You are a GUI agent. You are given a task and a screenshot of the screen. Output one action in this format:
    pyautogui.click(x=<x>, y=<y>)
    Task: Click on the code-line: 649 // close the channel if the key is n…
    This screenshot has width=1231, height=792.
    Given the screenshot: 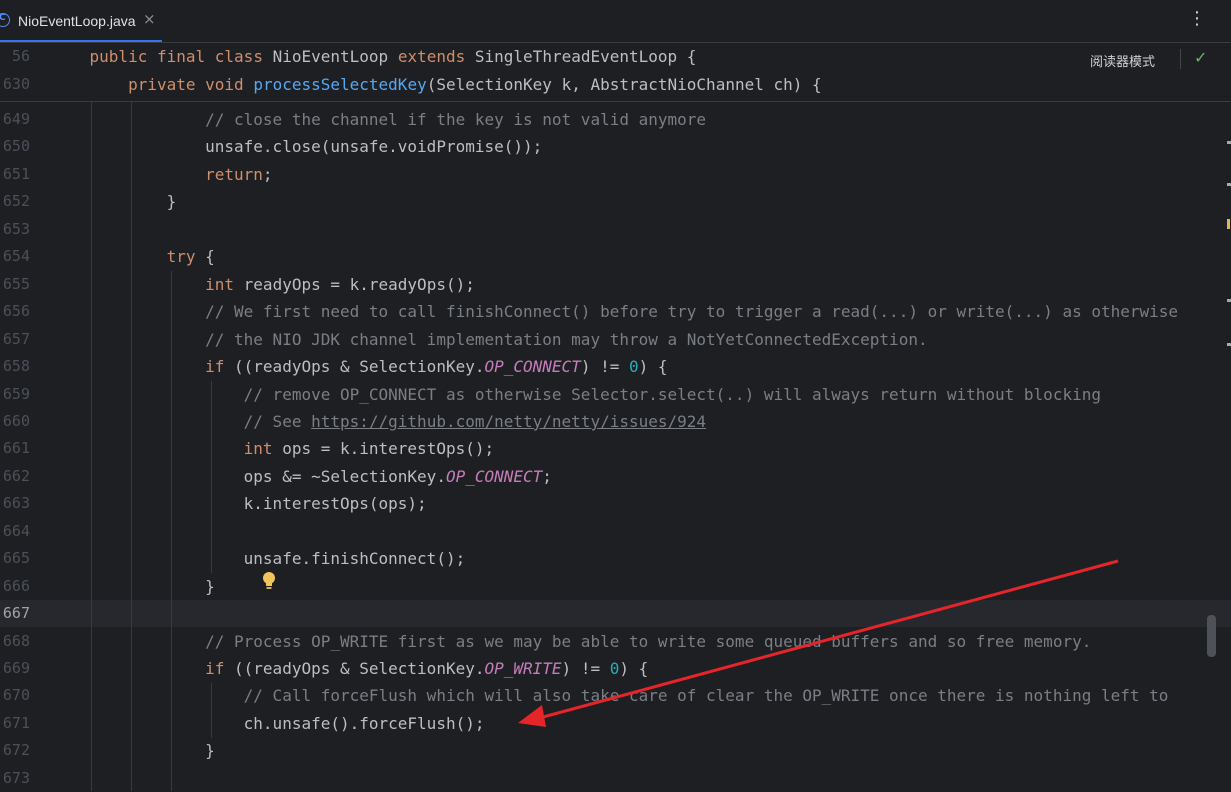 What is the action you would take?
    pyautogui.click(x=615, y=119)
    